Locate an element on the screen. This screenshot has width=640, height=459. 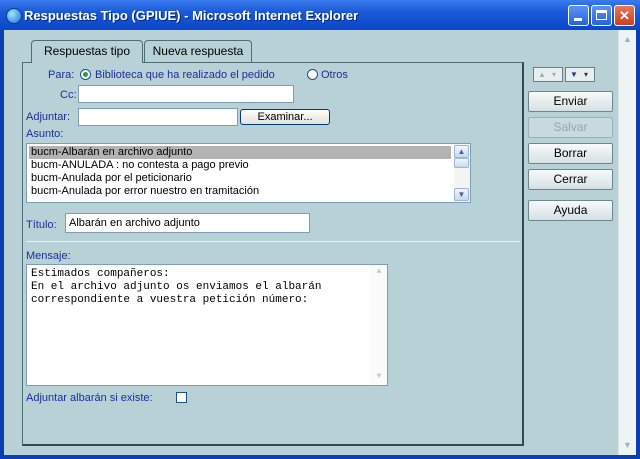
cc-input is located at coordinates (186, 94).